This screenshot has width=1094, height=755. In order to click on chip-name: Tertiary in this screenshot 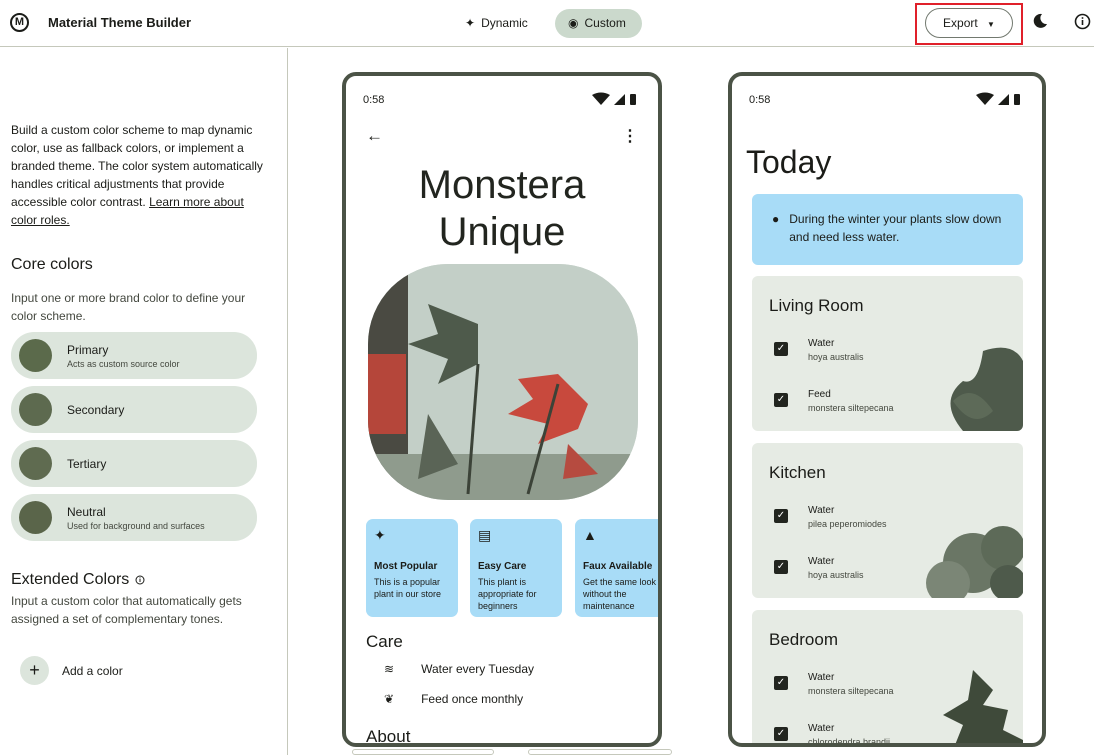, I will do `click(87, 463)`.